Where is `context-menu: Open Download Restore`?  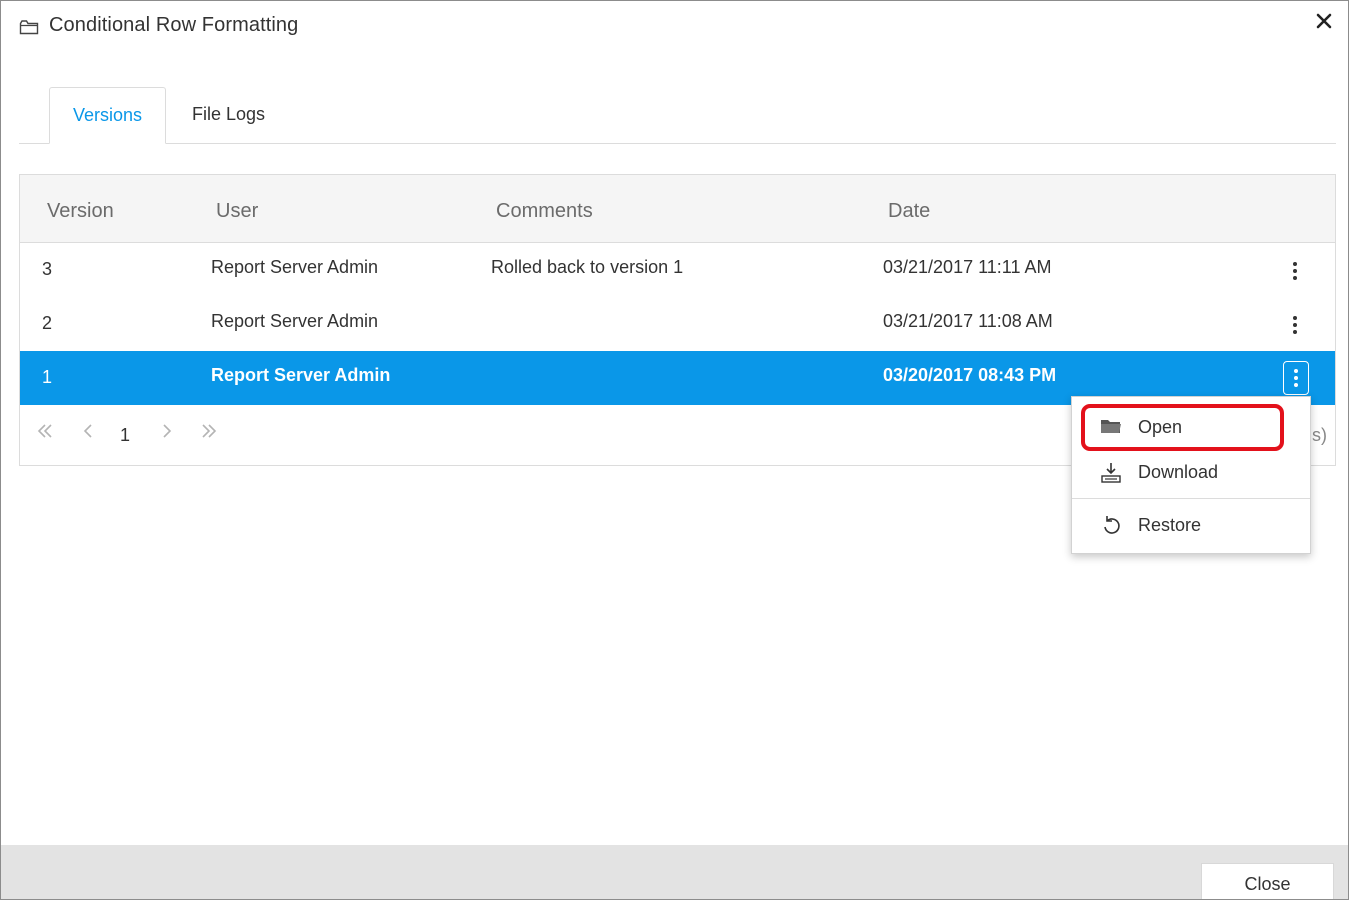
context-menu: Open Download Restore is located at coordinates (1191, 475).